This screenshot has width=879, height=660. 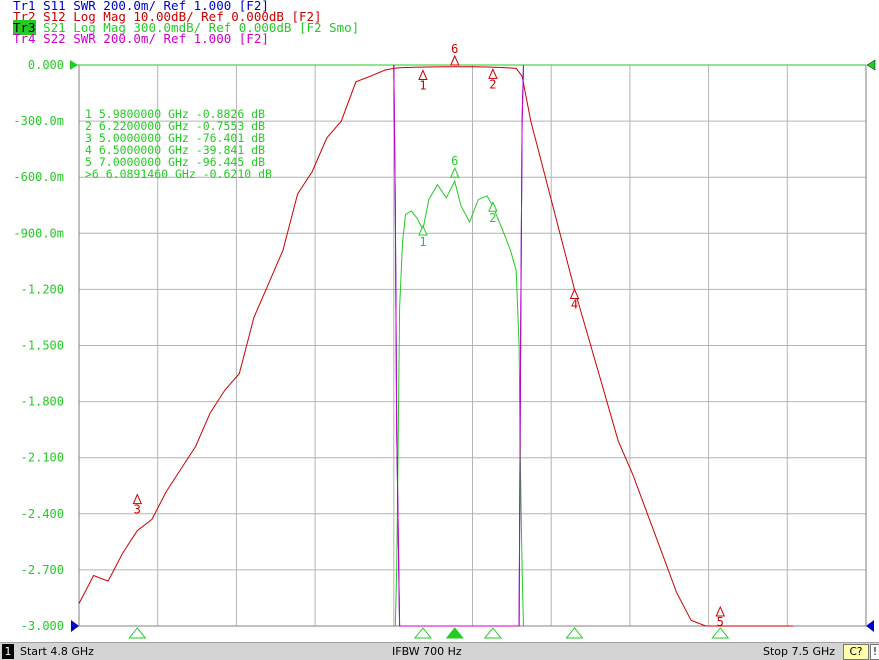 I want to click on marker-2-s21-icon, so click(x=493, y=206).